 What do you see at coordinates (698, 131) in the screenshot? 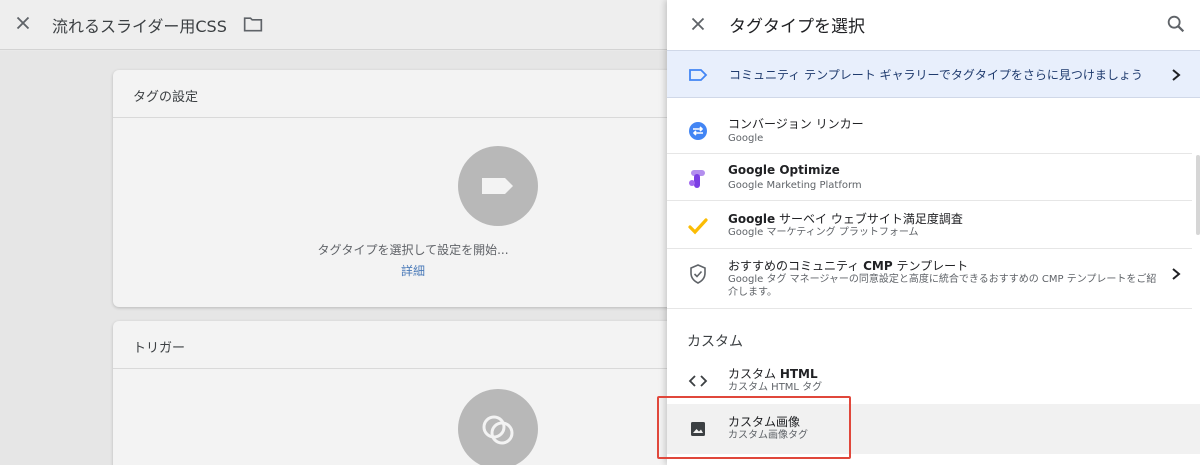
I see `conversion-linker-icon` at bounding box center [698, 131].